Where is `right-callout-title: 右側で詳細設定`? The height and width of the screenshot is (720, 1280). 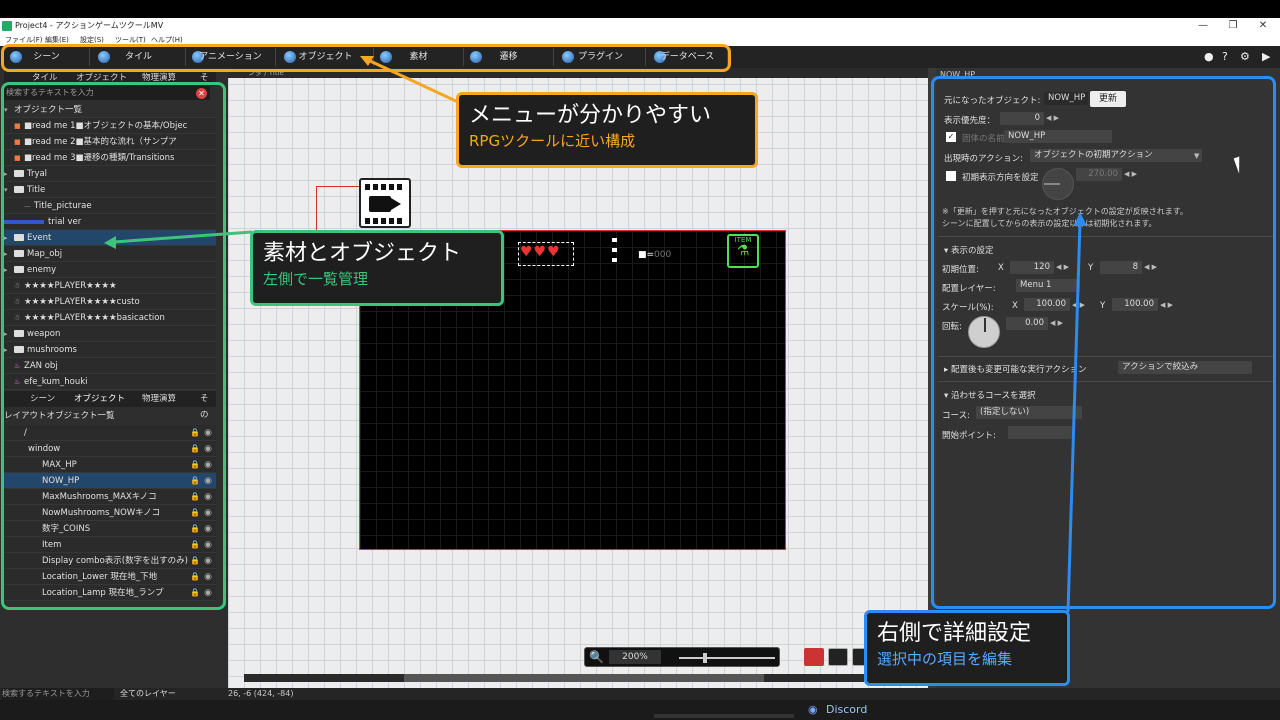 right-callout-title: 右側で詳細設定 is located at coordinates (954, 633).